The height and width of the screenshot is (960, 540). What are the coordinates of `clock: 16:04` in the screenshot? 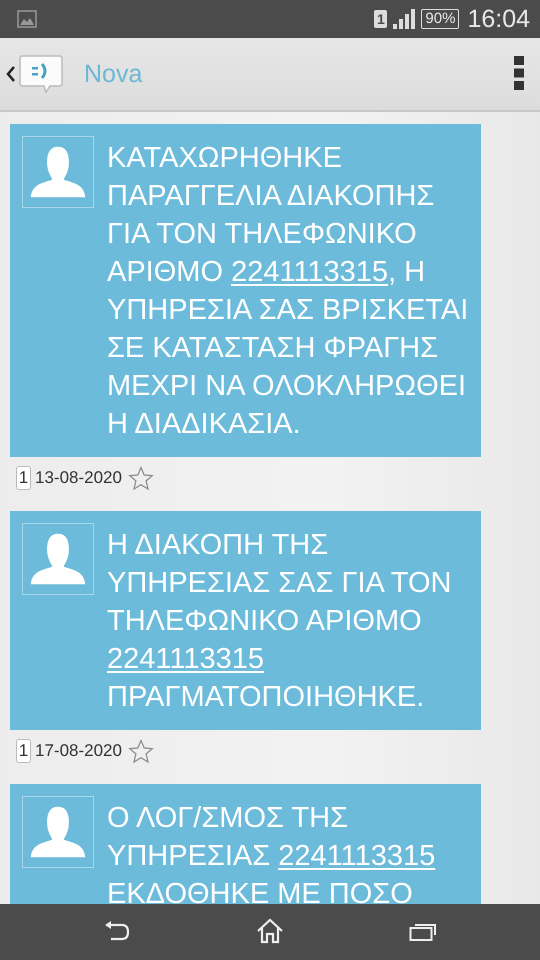 It's located at (498, 19).